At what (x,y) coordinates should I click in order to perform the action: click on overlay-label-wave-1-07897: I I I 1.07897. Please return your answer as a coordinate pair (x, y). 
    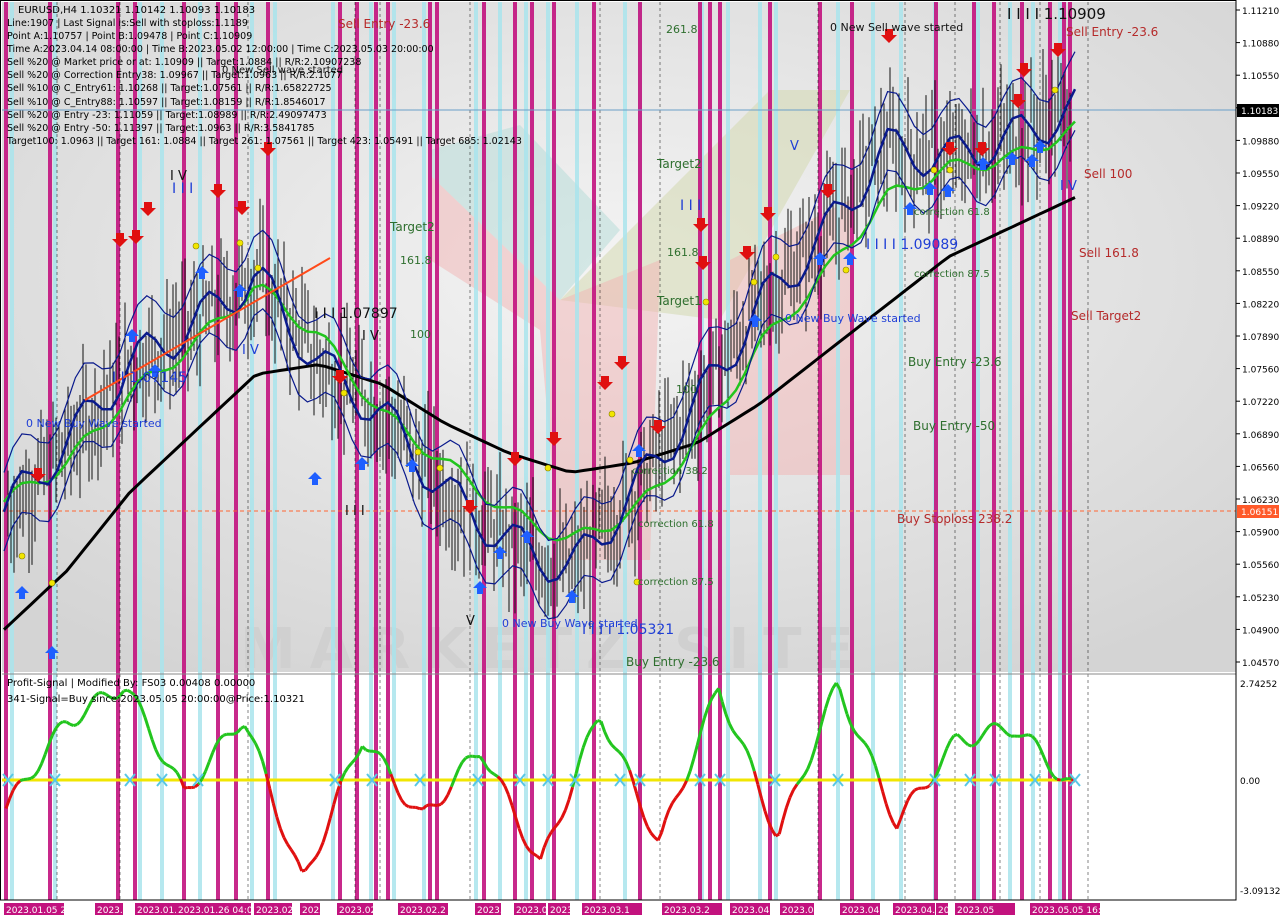
    Looking at the image, I should click on (356, 314).